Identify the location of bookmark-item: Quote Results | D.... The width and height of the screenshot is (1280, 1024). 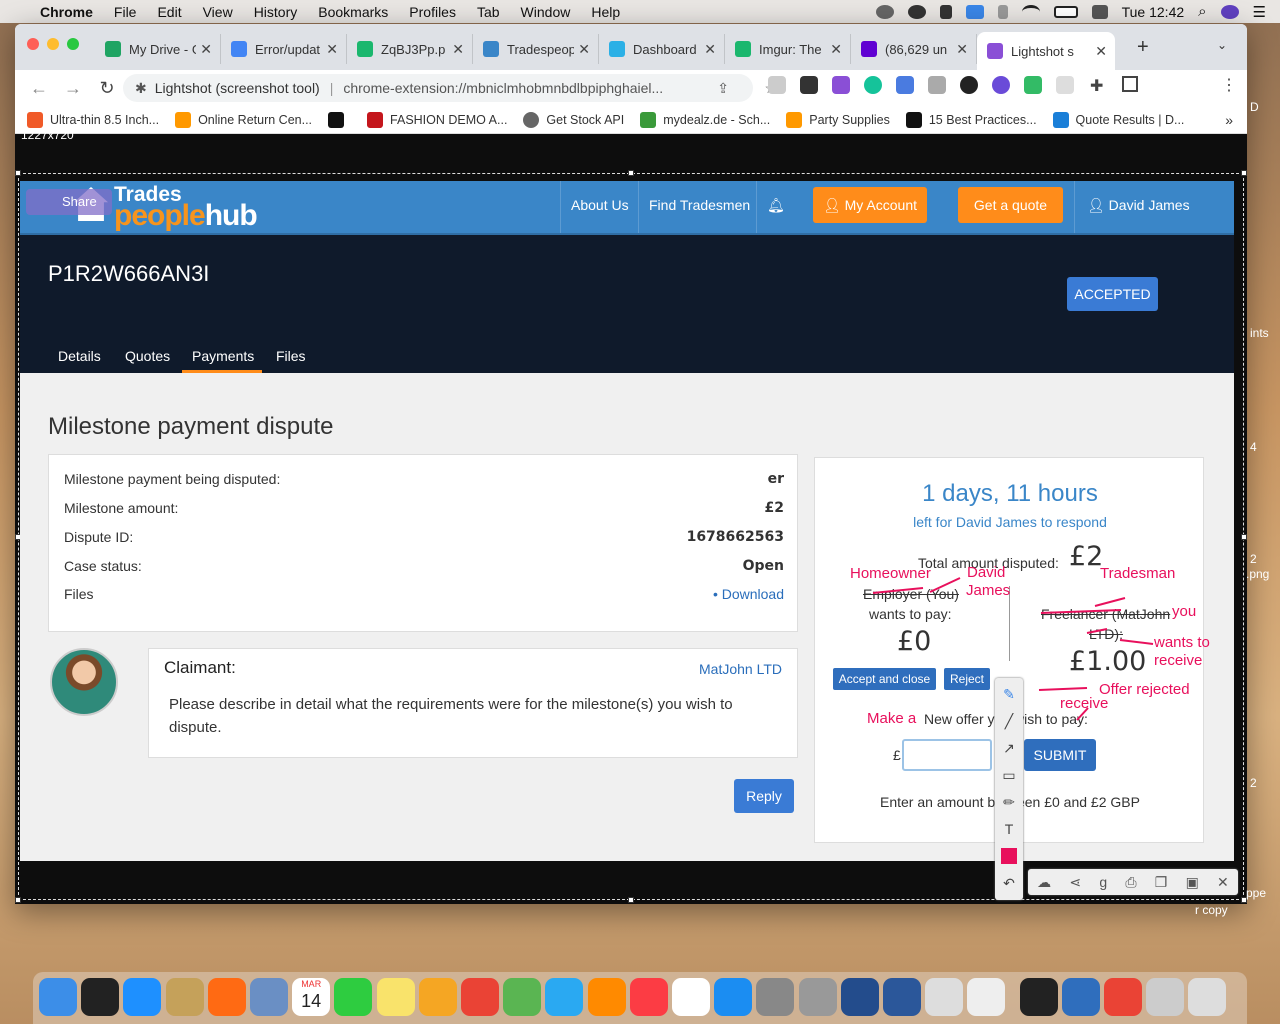
(1118, 119).